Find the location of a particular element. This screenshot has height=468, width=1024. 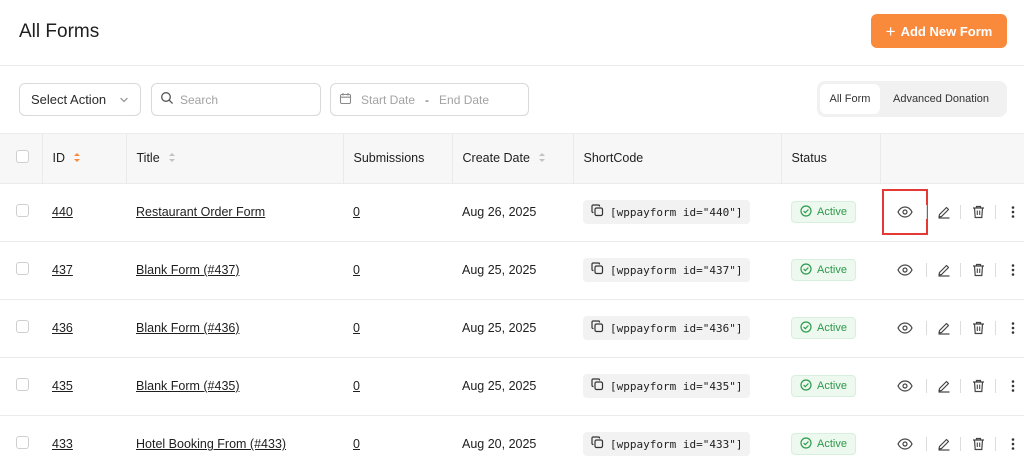

page-title: All Forms is located at coordinates (59, 31).